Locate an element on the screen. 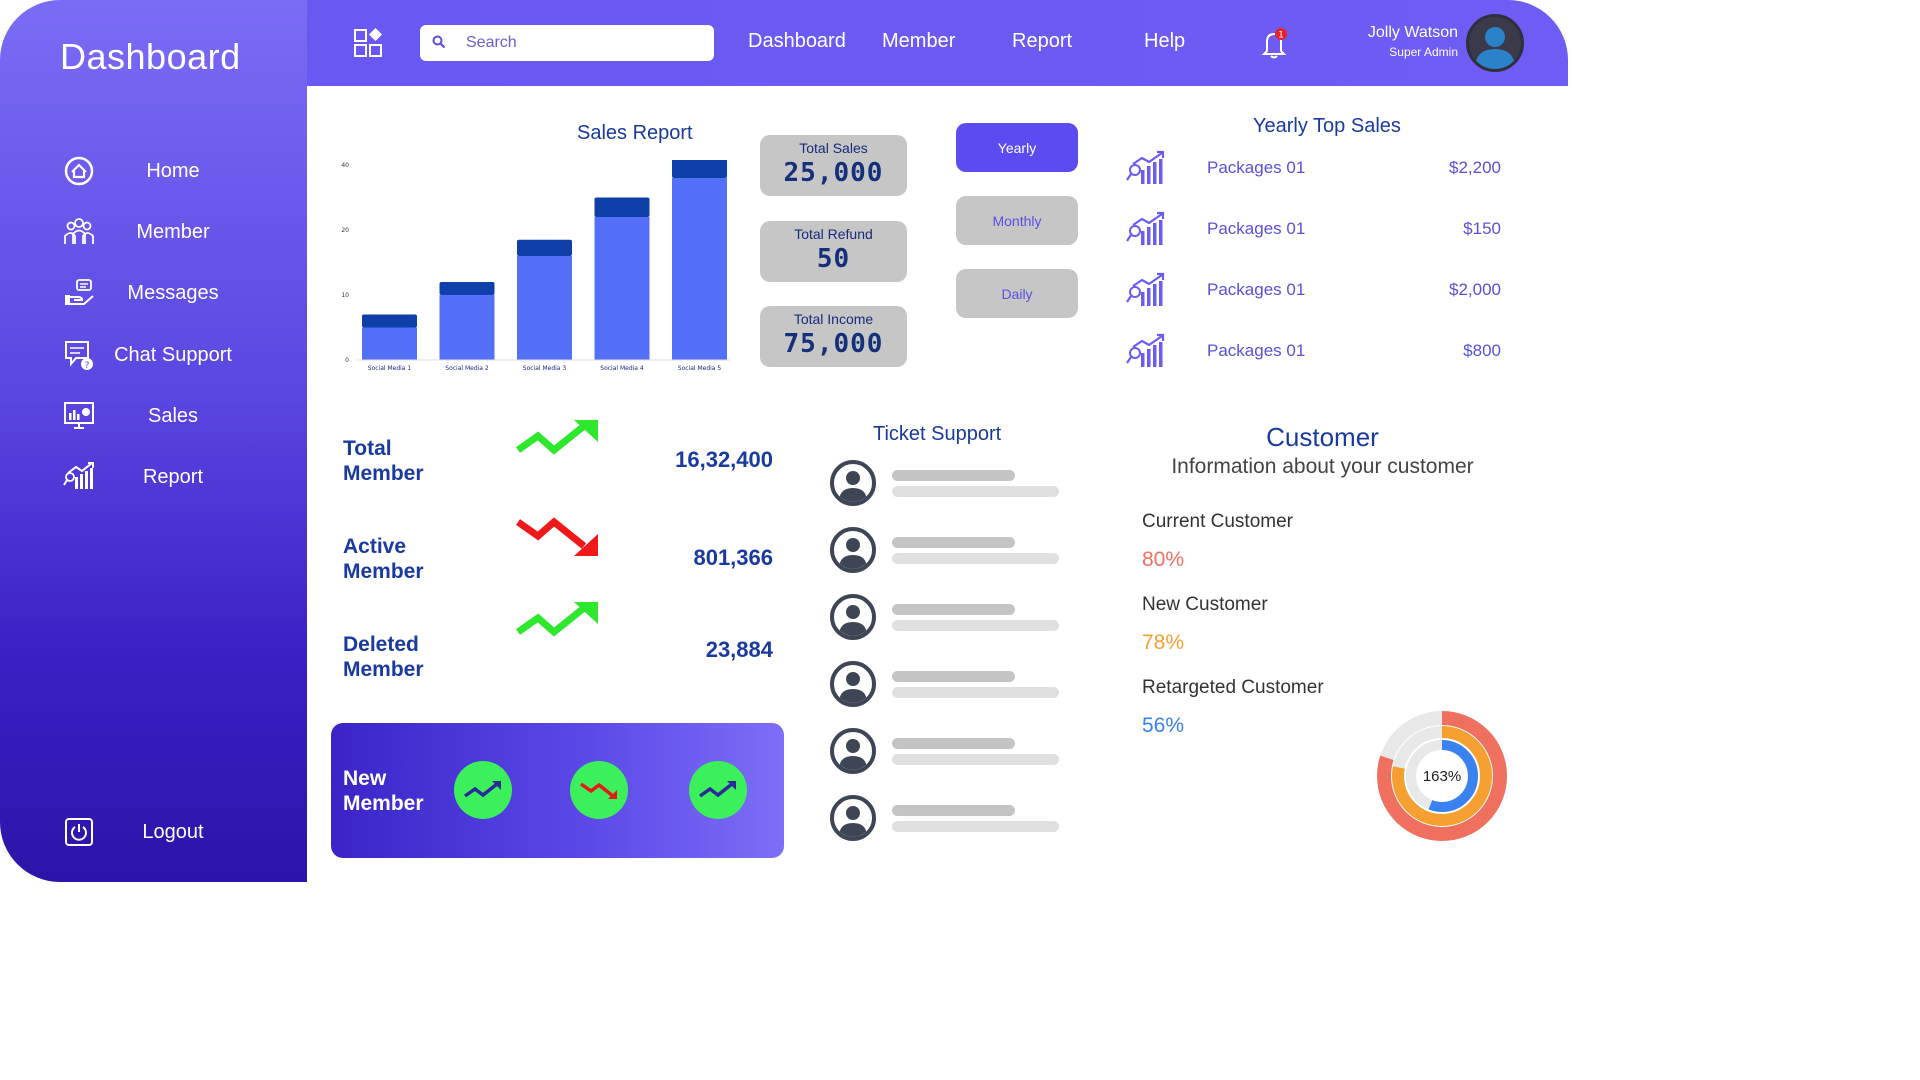 The width and height of the screenshot is (1920, 1080). new-customer-value: 78% is located at coordinates (1163, 642).